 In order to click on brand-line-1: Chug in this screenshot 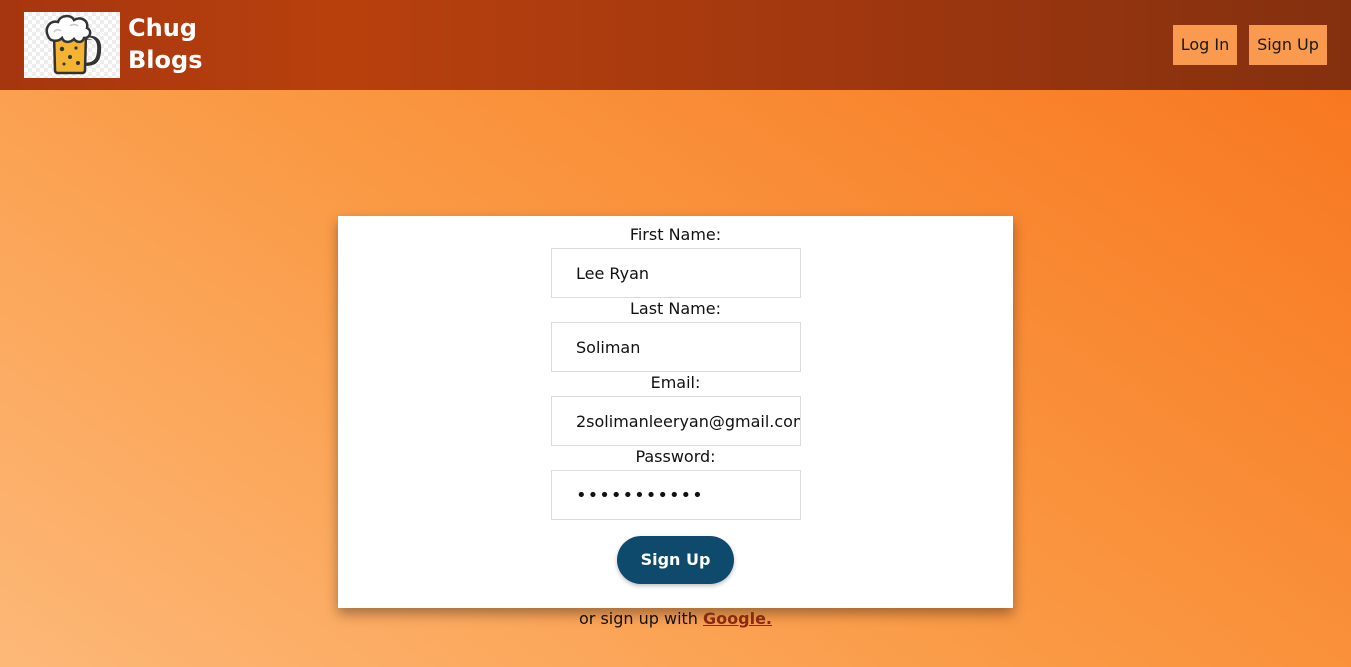, I will do `click(162, 28)`.